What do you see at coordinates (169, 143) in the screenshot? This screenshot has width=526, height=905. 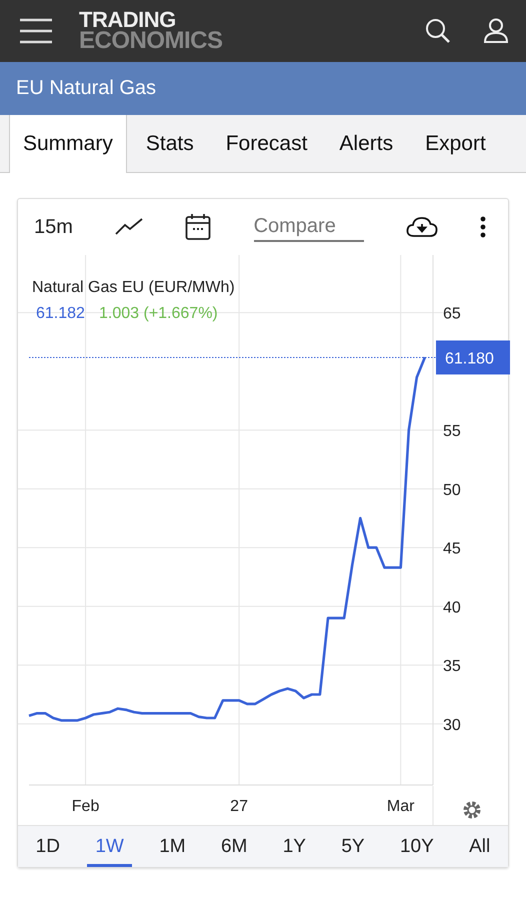 I see `tab: Stats` at bounding box center [169, 143].